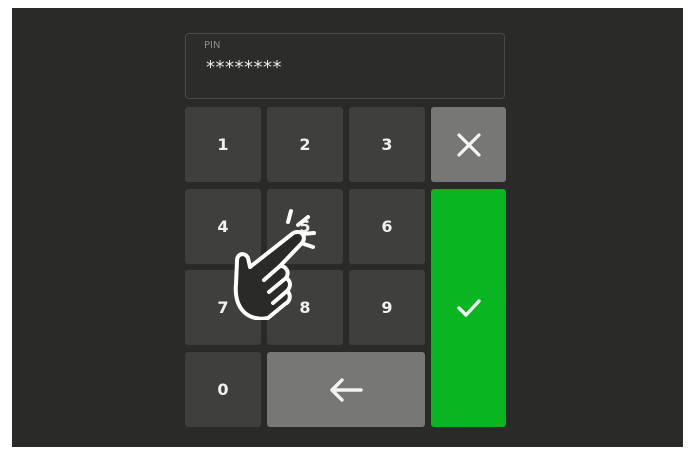 This screenshot has height=449, width=691. I want to click on key-6: 6, so click(387, 226).